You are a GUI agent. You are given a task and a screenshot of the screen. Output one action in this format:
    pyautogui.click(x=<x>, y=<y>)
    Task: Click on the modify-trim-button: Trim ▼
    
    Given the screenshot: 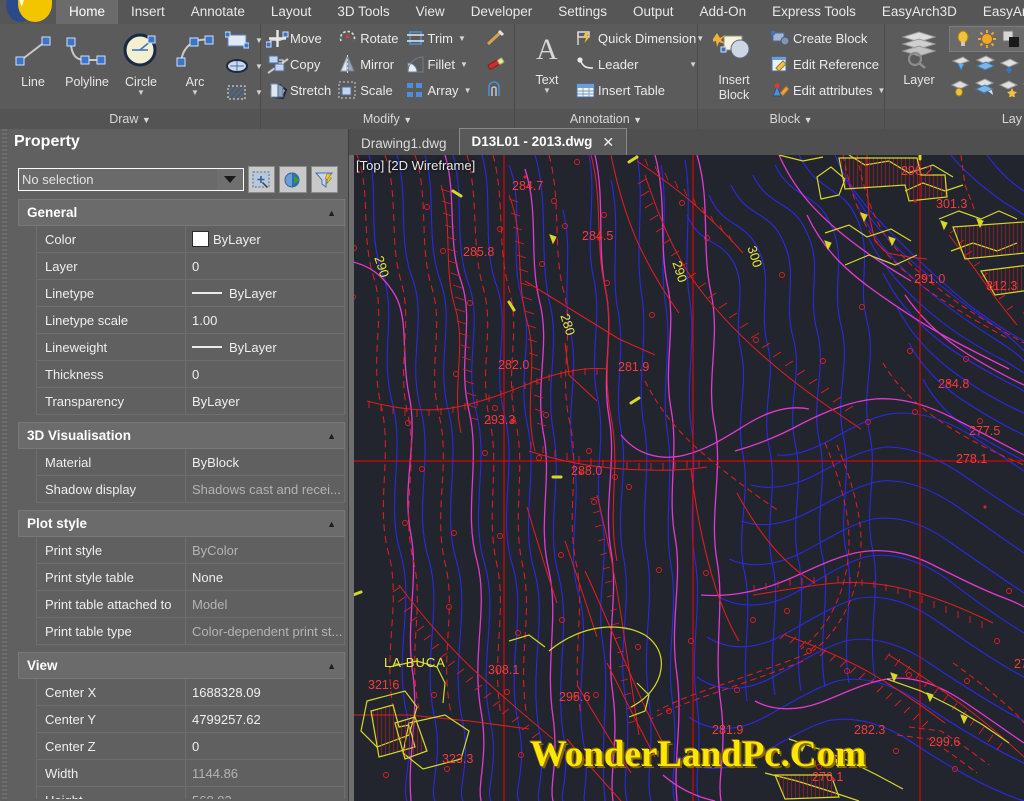 What is the action you would take?
    pyautogui.click(x=438, y=38)
    